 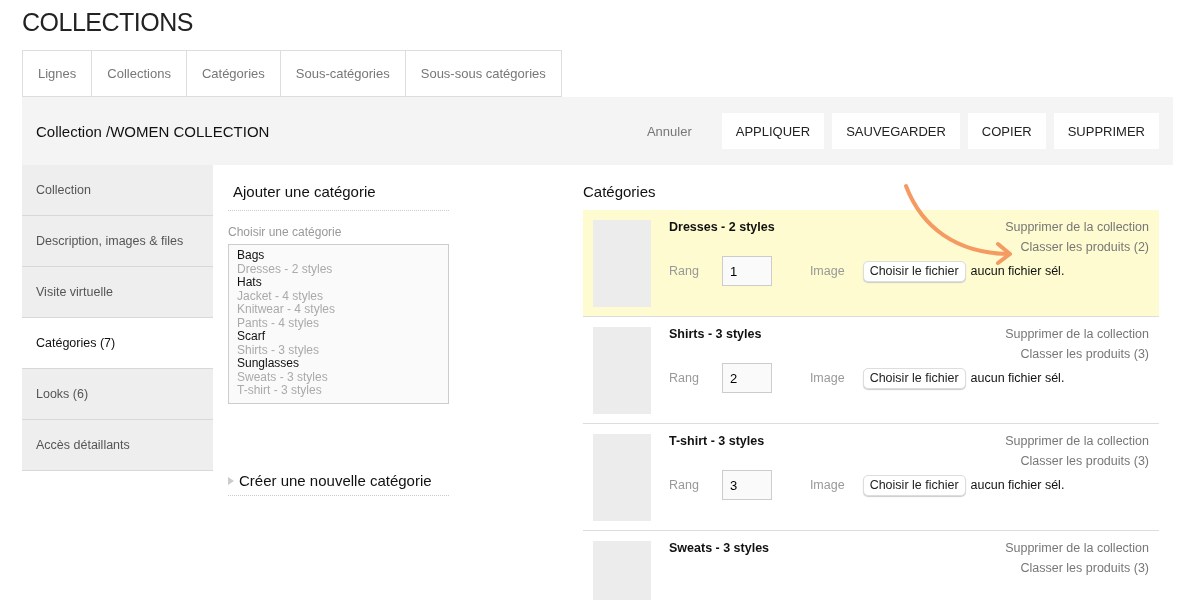 I want to click on field-label: Choisir une catégorie, so click(x=285, y=232).